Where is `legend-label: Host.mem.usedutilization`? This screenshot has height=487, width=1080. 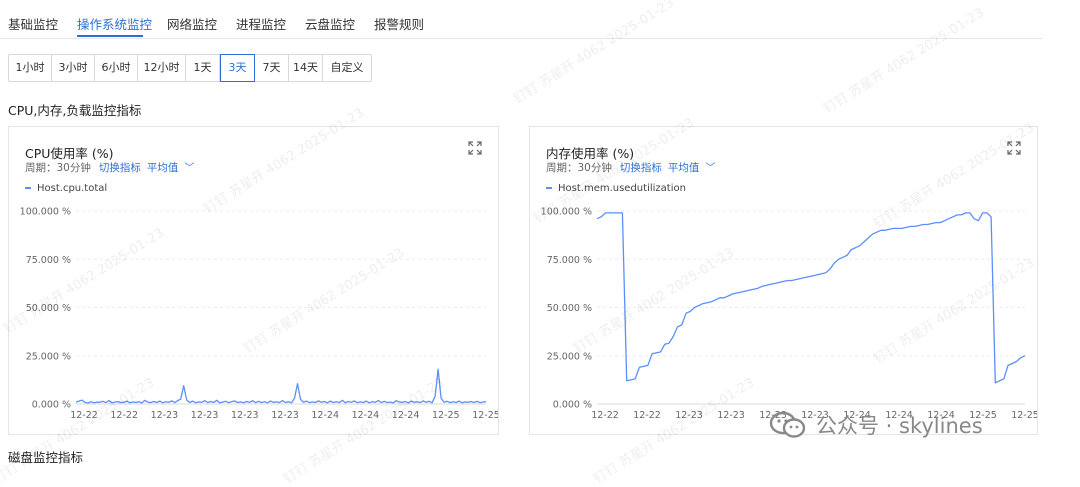 legend-label: Host.mem.usedutilization is located at coordinates (622, 188).